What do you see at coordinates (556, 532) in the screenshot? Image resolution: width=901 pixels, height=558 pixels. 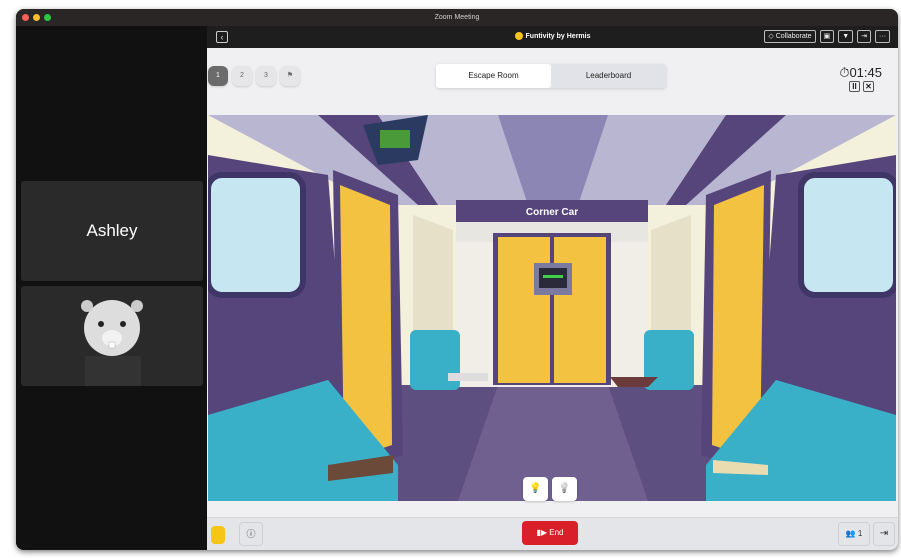 I see `end-label: End` at bounding box center [556, 532].